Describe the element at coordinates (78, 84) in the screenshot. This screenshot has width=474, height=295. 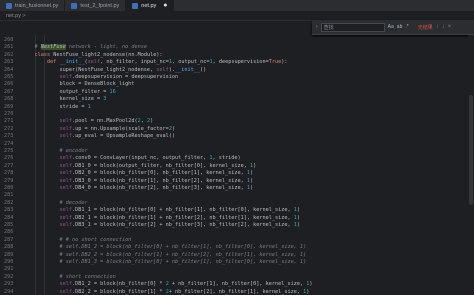
I see `code-text: block = DenseBlock_light` at that location.